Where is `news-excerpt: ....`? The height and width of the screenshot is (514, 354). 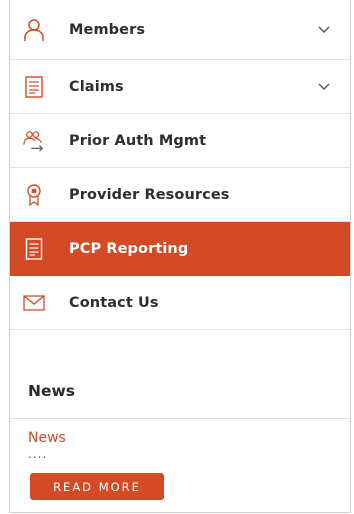
news-excerpt: .... is located at coordinates (38, 454).